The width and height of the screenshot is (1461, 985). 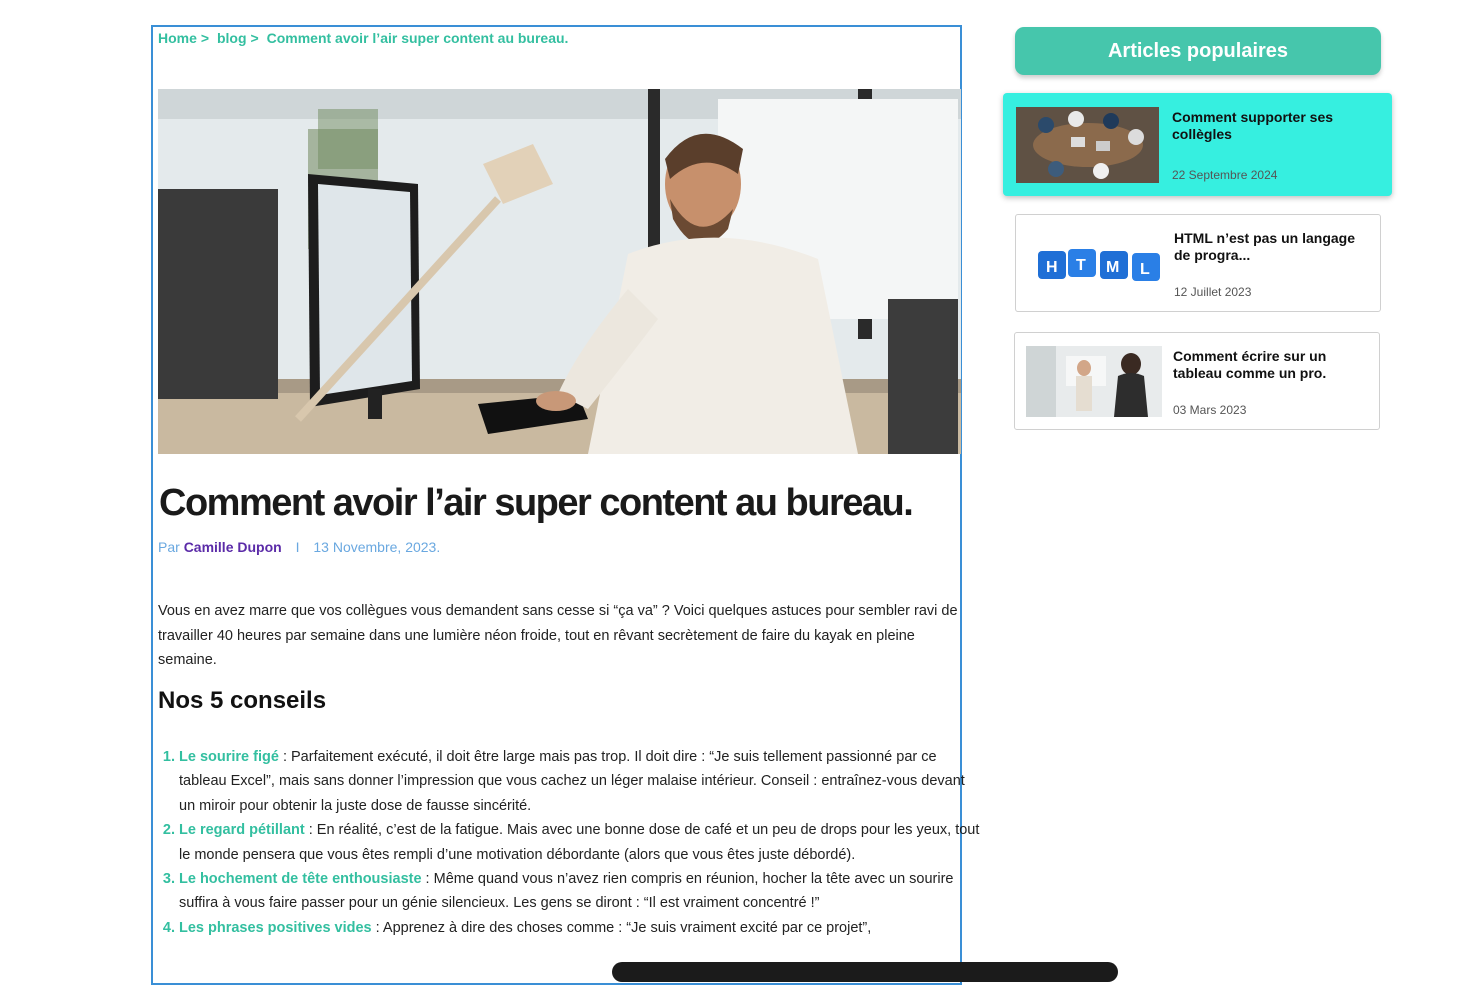 I want to click on tip-name: Les phrases positives vides, so click(x=275, y=927).